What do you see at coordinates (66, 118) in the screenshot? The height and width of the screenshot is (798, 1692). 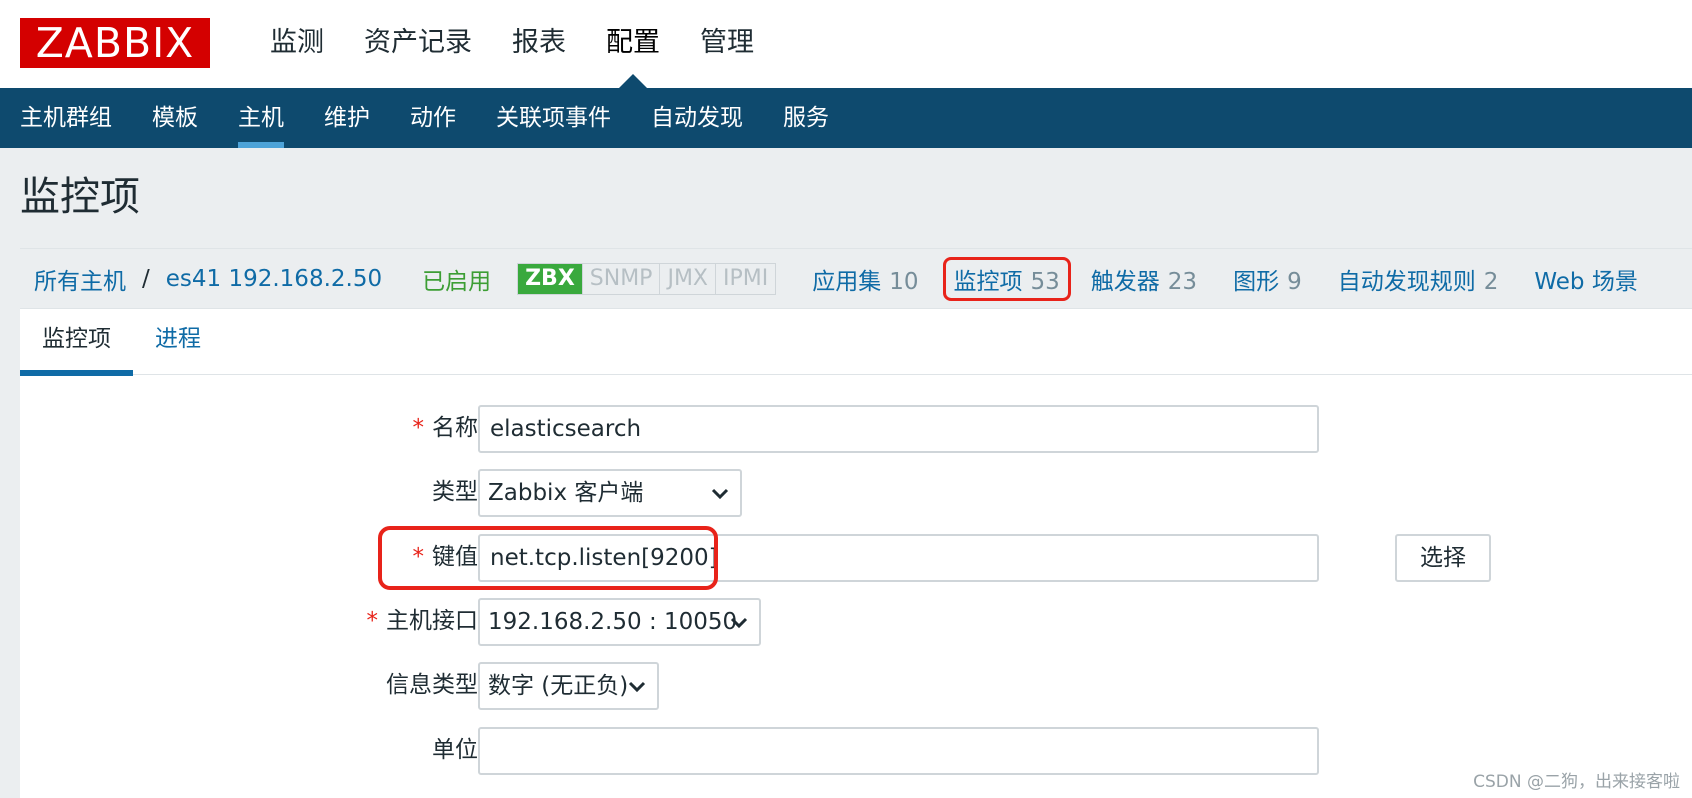 I see `subnav-host-groups: 主机群组` at bounding box center [66, 118].